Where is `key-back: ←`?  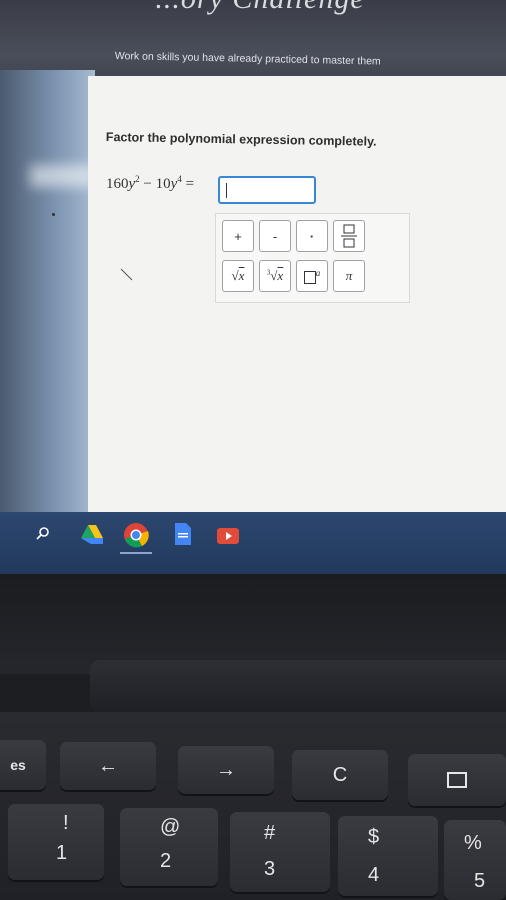
key-back: ← is located at coordinates (108, 766).